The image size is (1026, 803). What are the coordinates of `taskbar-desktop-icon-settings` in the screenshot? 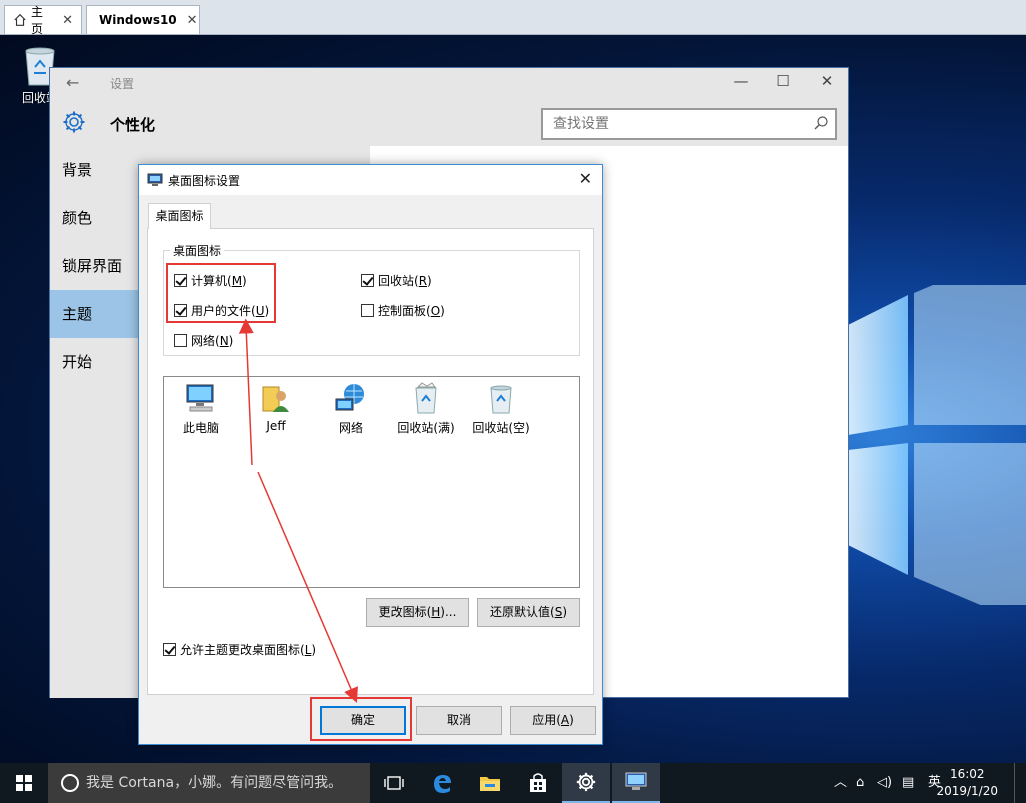 It's located at (636, 783).